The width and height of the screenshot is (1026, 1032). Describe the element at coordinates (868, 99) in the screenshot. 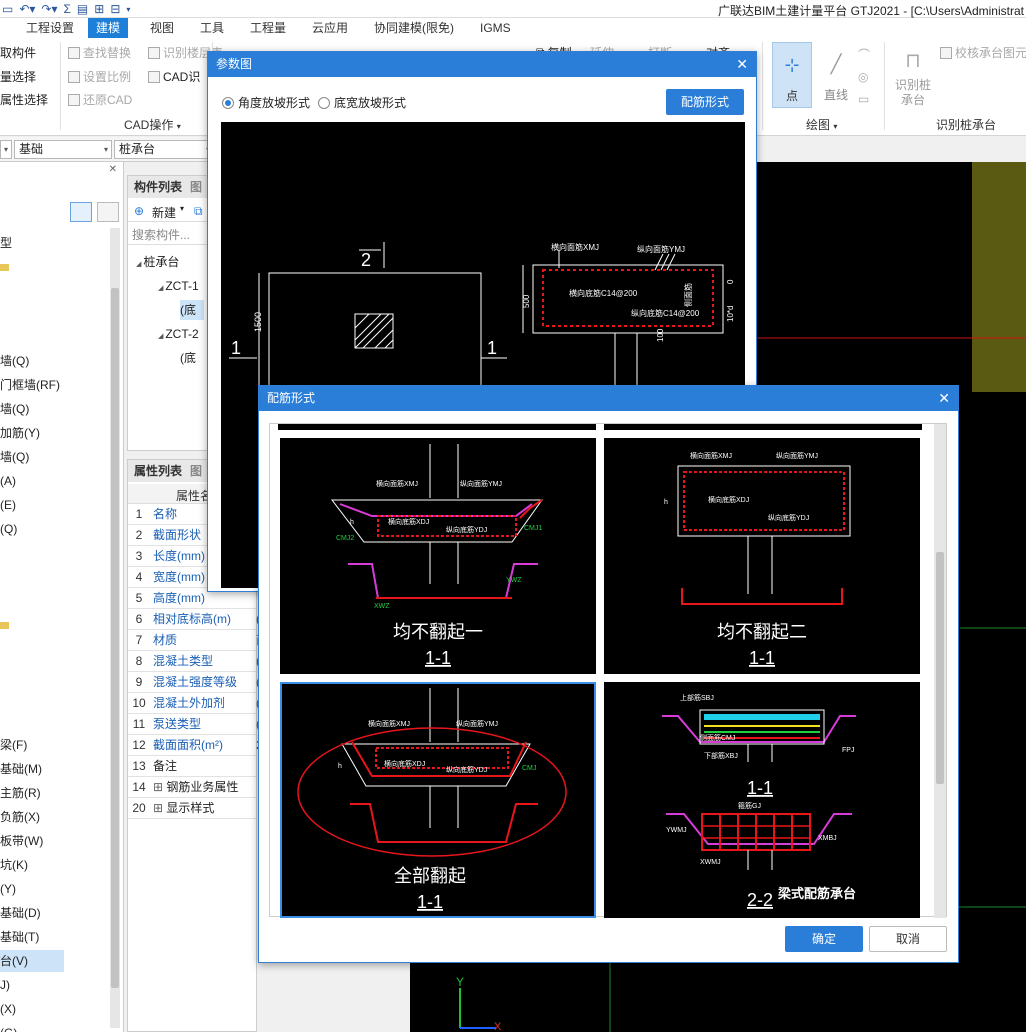

I see `rect-icon: ▭` at that location.